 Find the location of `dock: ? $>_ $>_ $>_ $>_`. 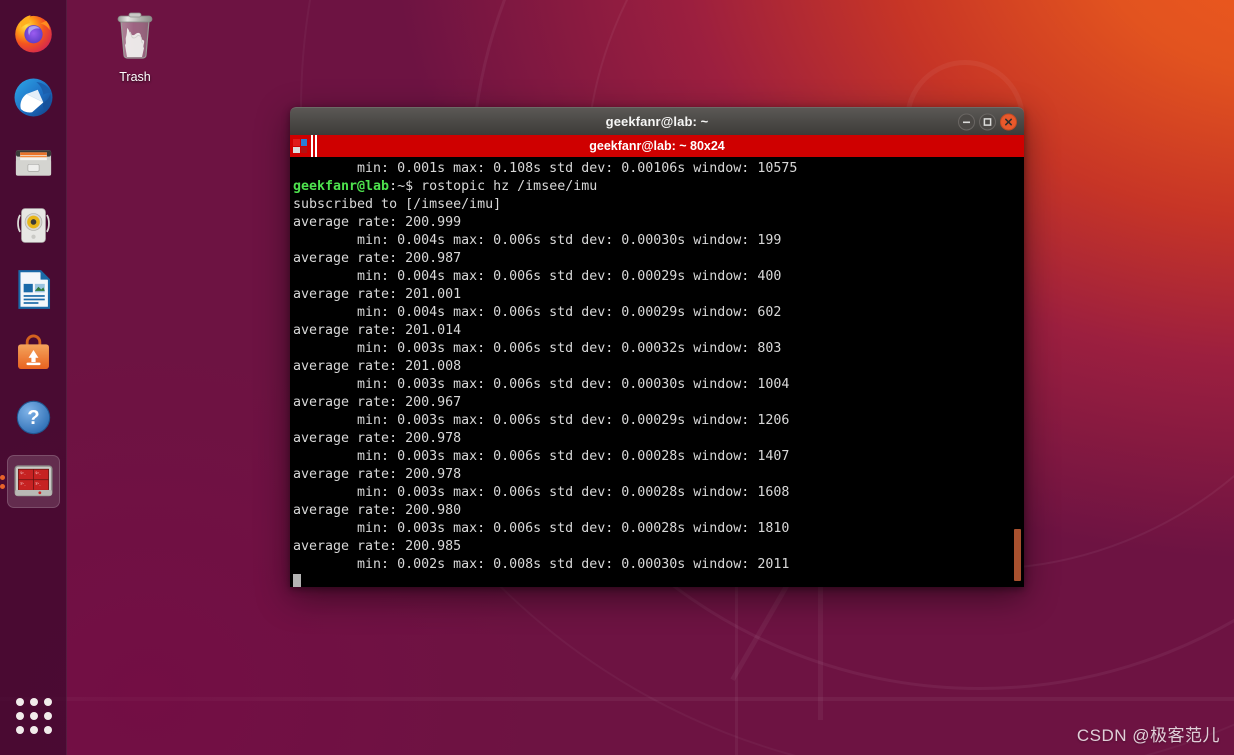

dock: ? $>_ $>_ $>_ $>_ is located at coordinates (33, 377).